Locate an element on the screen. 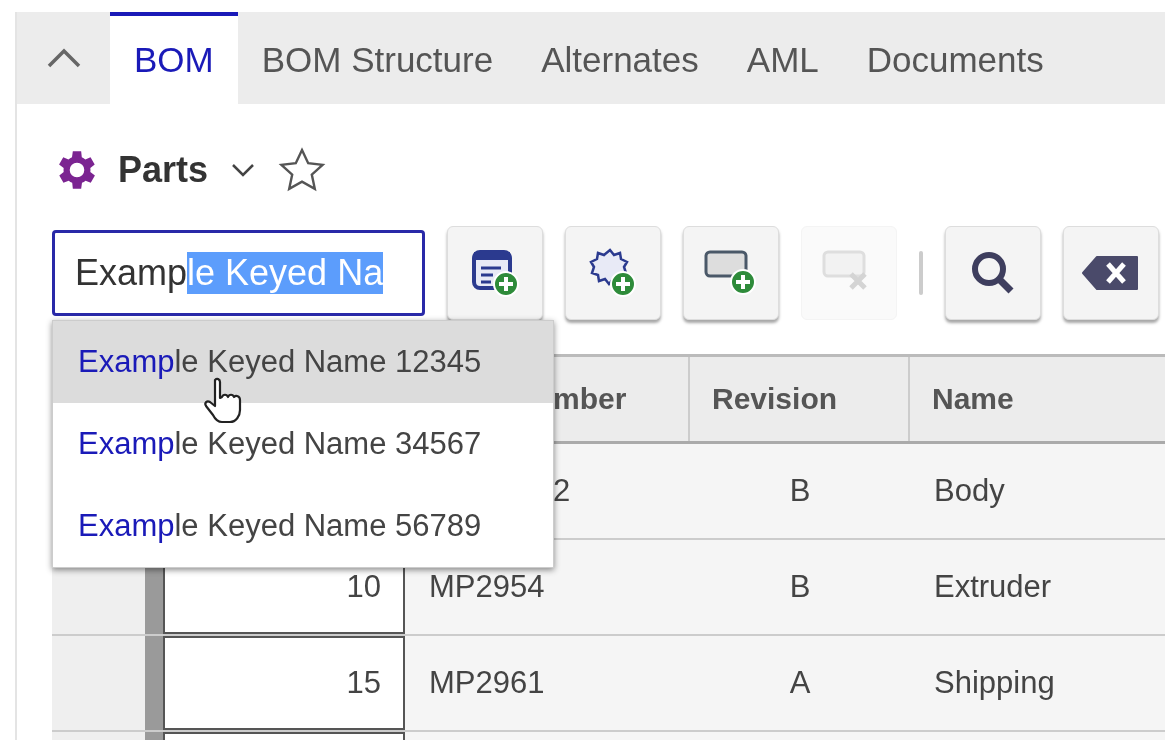  table-cell: MP2954 is located at coordinates (487, 587).